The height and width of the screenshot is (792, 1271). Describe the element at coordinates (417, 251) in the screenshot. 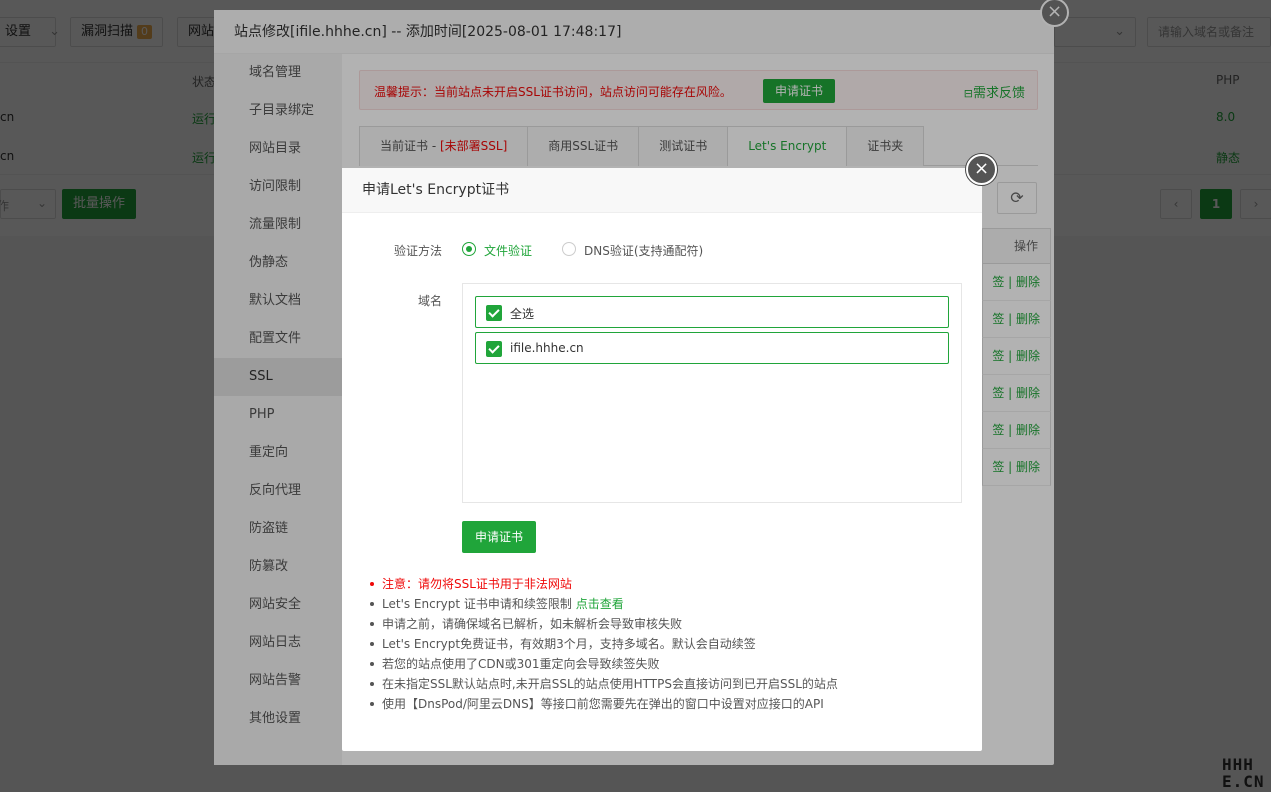

I see `verify-method-label: 验证方法` at that location.